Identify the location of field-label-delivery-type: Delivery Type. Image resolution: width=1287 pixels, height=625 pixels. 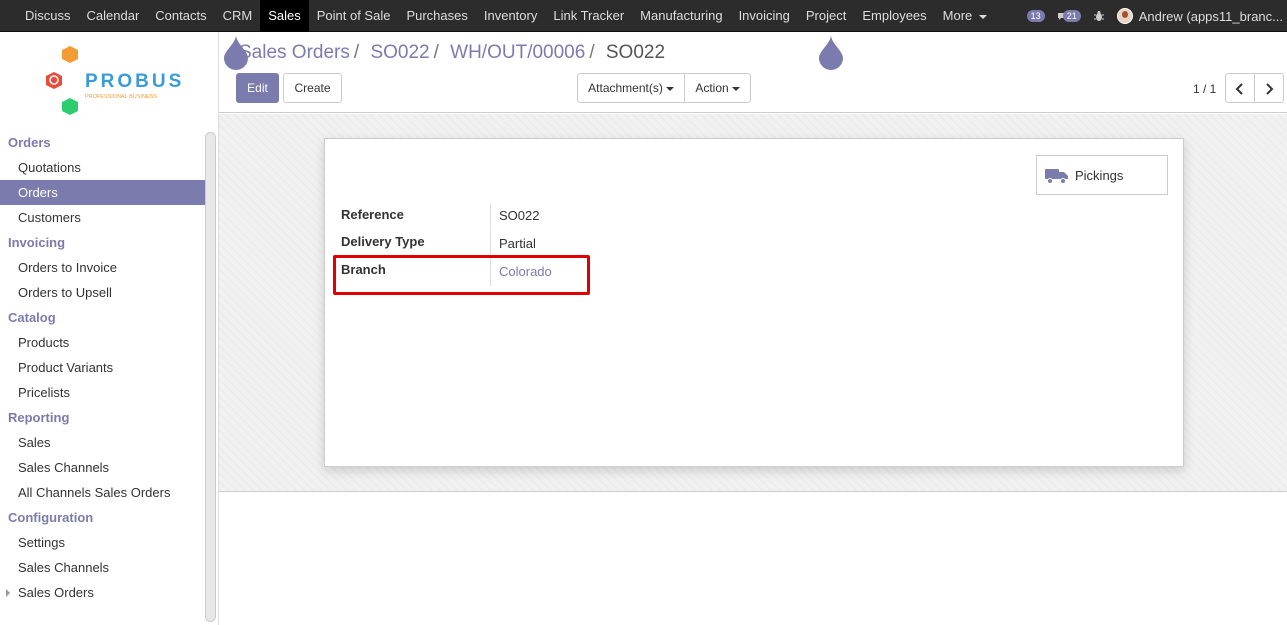
(383, 241).